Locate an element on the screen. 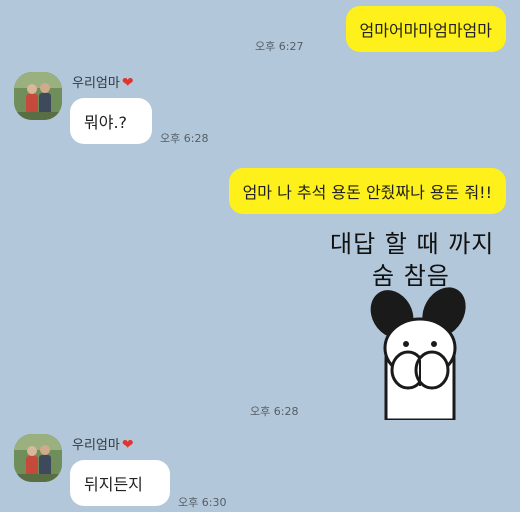  outgoing-message-bubble: 엄마어마마엄마엄마 is located at coordinates (425, 29).